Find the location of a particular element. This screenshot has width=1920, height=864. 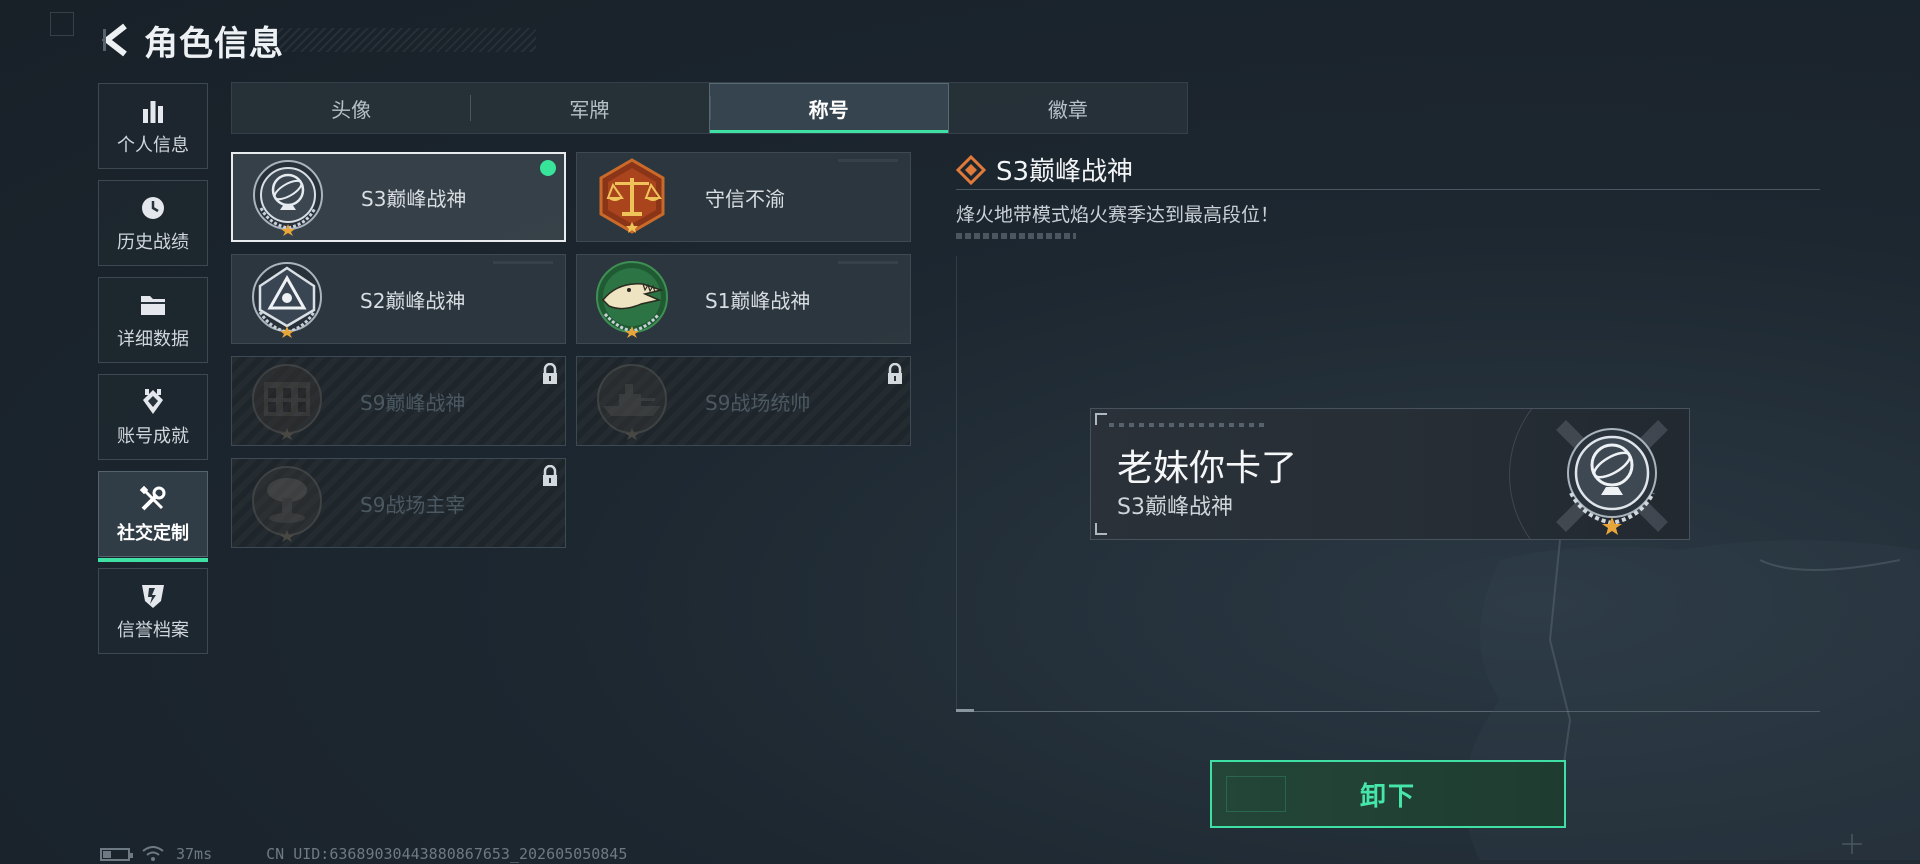

title-detail-panel: S3巅峰战神 烽火地带模式焰火赛季达到最高段位！ is located at coordinates (1388, 194).